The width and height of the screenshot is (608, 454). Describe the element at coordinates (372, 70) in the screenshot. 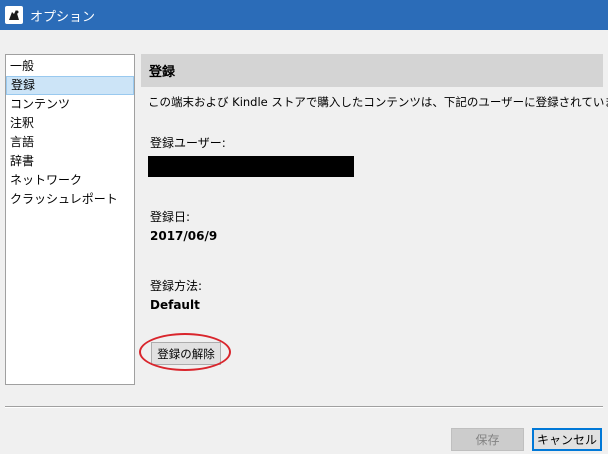

I see `panel-title: 登録` at that location.